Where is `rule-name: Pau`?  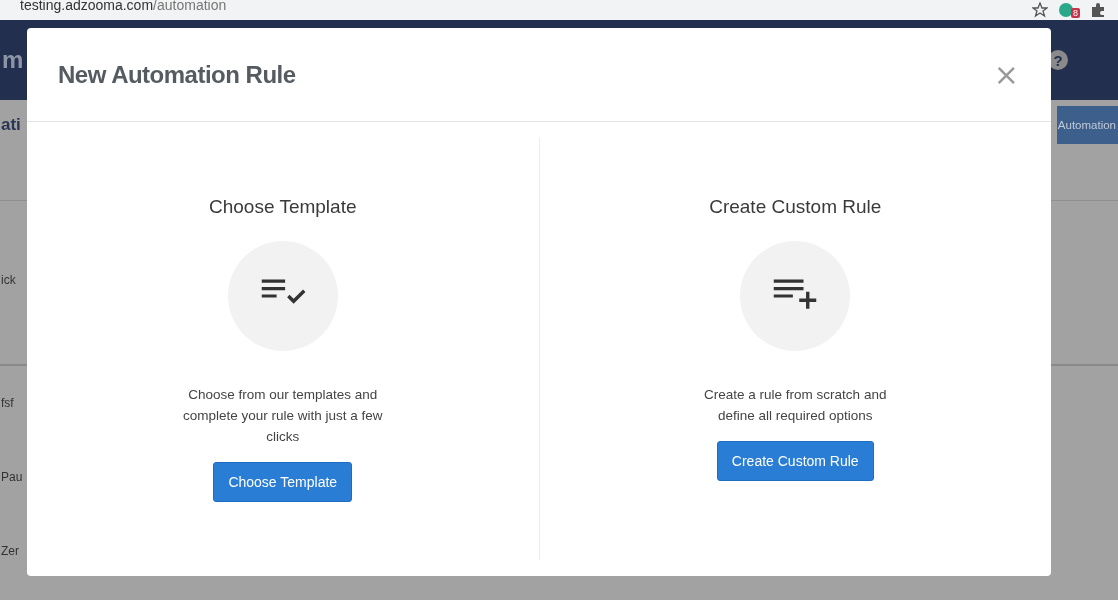 rule-name: Pau is located at coordinates (12, 477).